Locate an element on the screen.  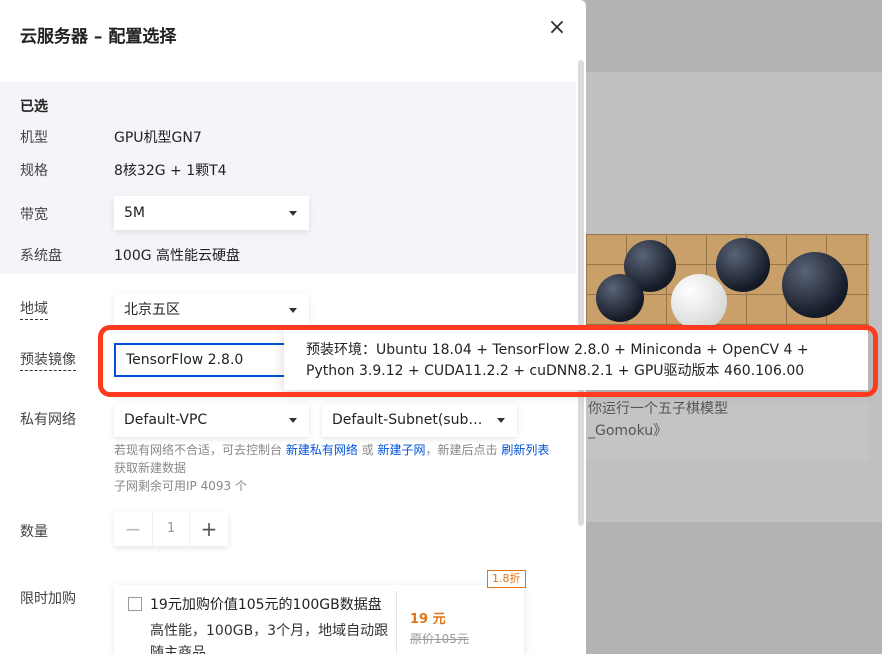
image-label: 预装镜像 is located at coordinates (48, 360).